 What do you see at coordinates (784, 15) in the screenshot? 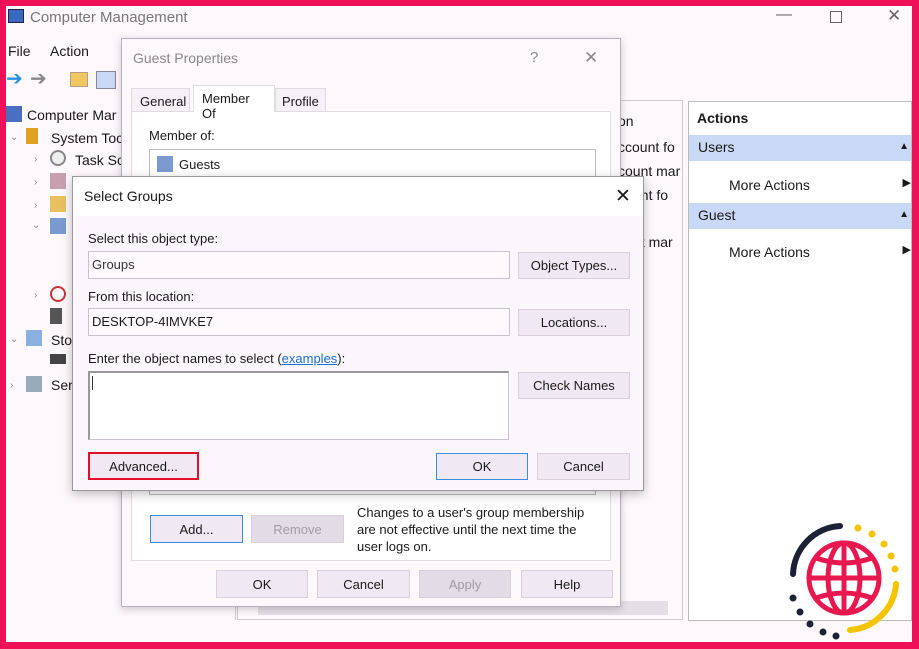
I see `minimize-button: —` at bounding box center [784, 15].